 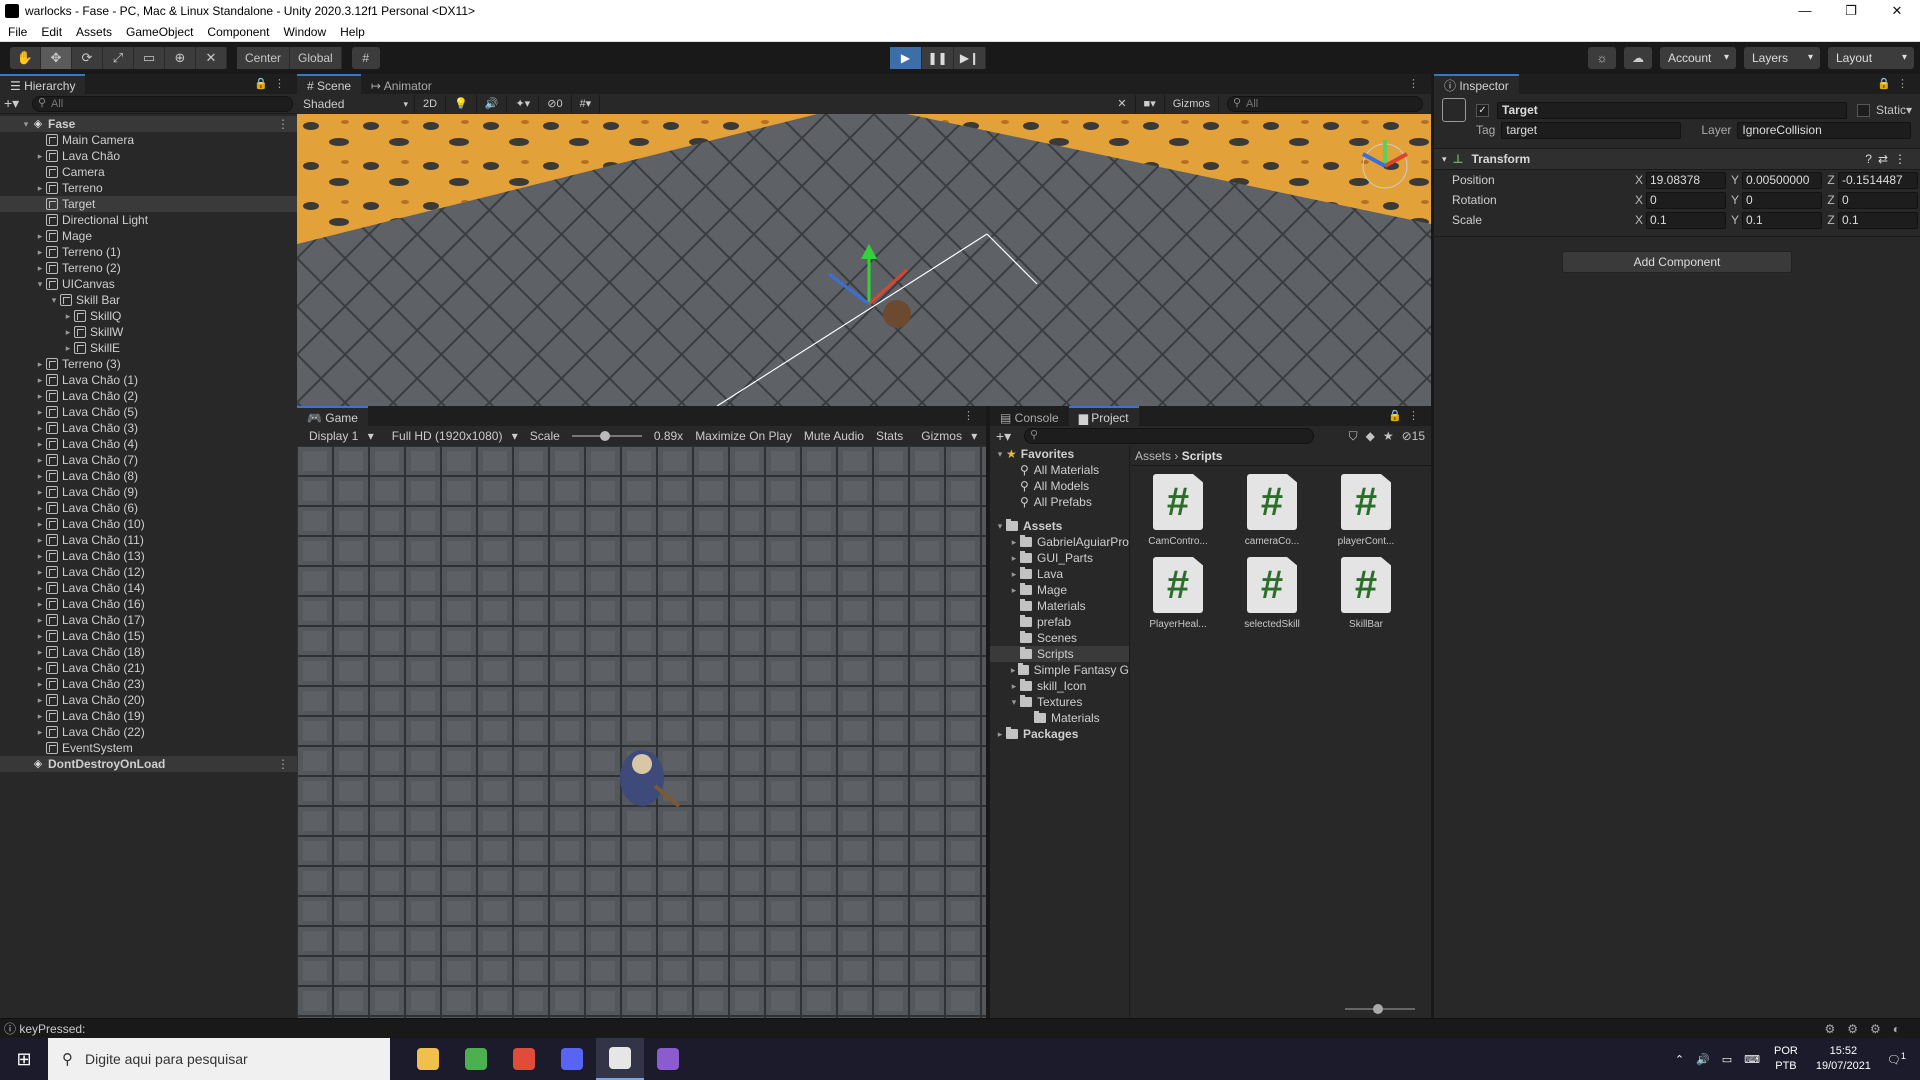 What do you see at coordinates (1059, 454) in the screenshot?
I see `favorites-header: ▾ ★ Favorites` at bounding box center [1059, 454].